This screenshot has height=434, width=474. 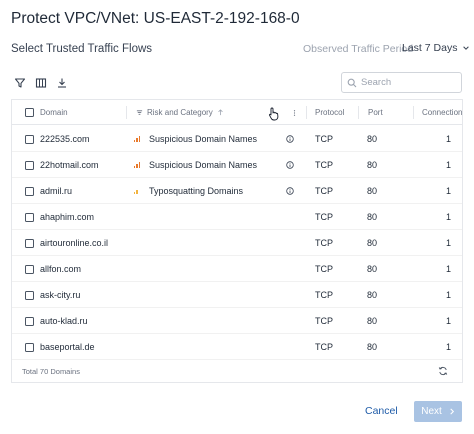 What do you see at coordinates (237, 347) in the screenshot?
I see `table-row: baseportal.de TCP 80 1` at bounding box center [237, 347].